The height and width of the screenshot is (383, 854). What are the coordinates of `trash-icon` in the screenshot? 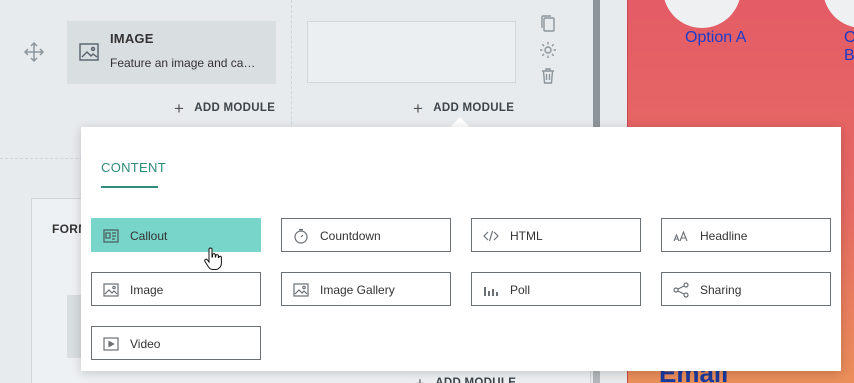 It's located at (548, 76).